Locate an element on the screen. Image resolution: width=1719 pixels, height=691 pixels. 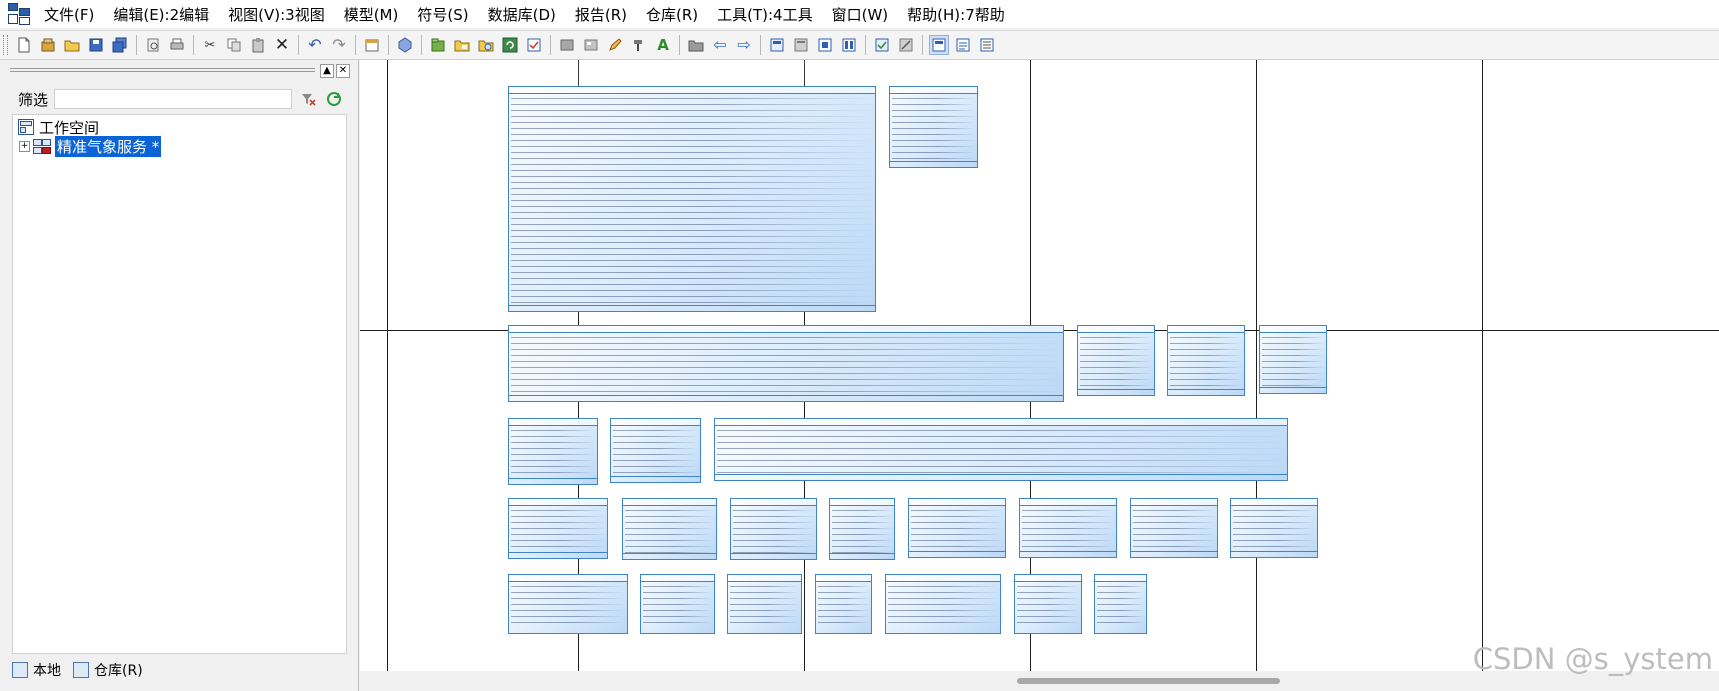
redo-icon: ↷ is located at coordinates (339, 45).